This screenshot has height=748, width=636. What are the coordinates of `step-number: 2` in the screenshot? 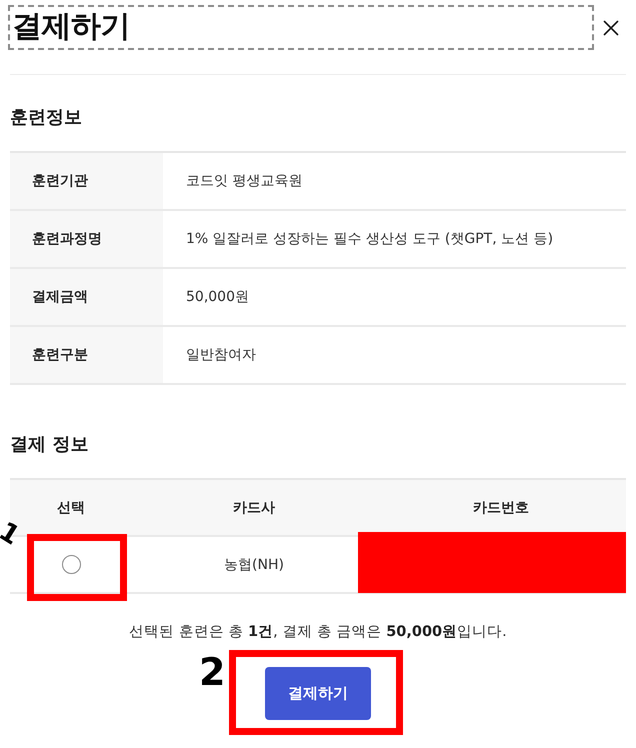 It's located at (212, 672).